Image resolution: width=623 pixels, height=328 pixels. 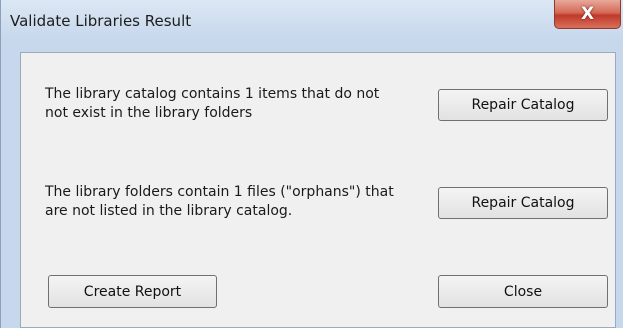 I want to click on close-icon: X, so click(x=587, y=14).